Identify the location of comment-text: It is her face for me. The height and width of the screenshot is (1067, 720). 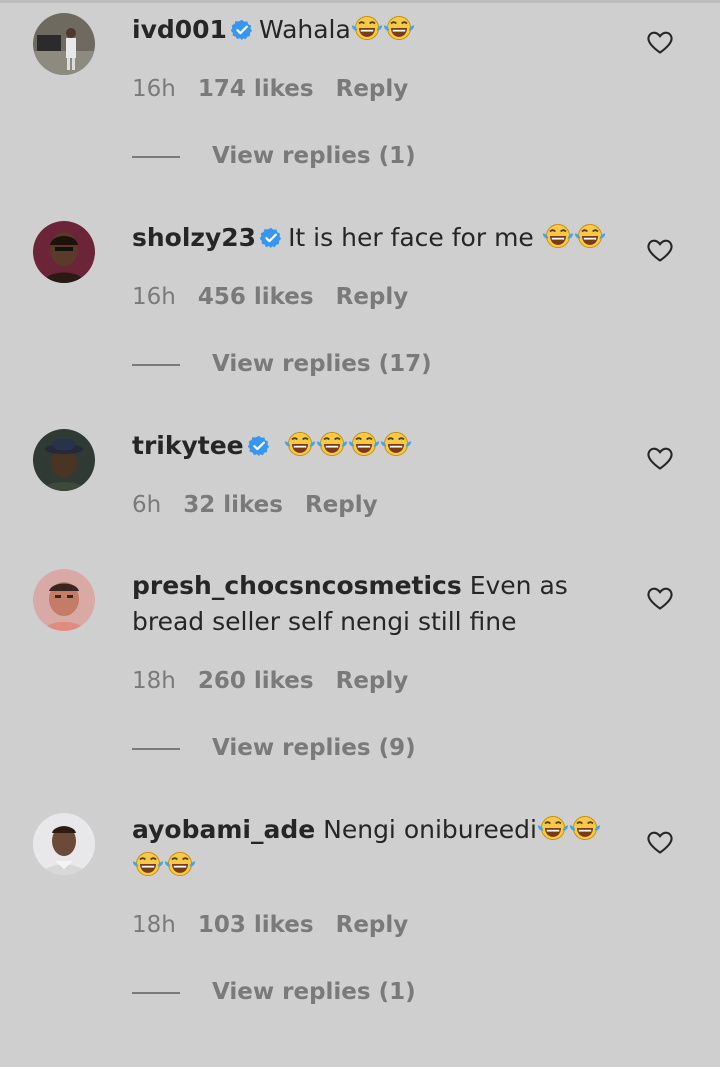
(415, 237).